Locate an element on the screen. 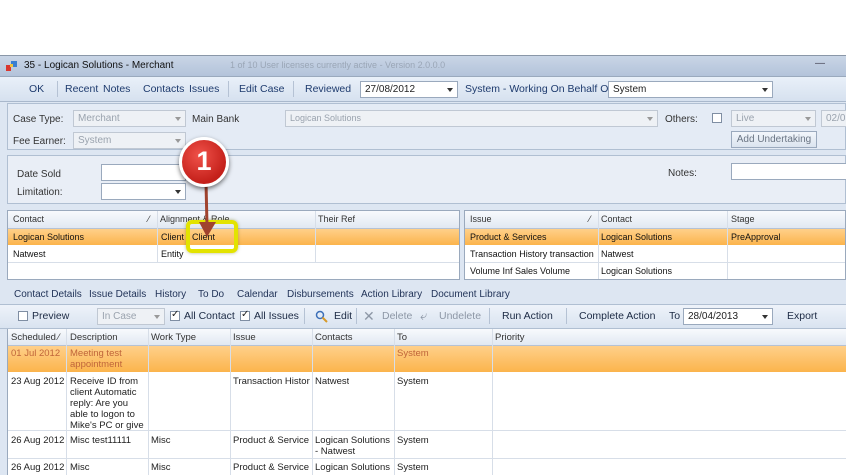 The width and height of the screenshot is (846, 475). delete-icon: ✕ is located at coordinates (369, 316).